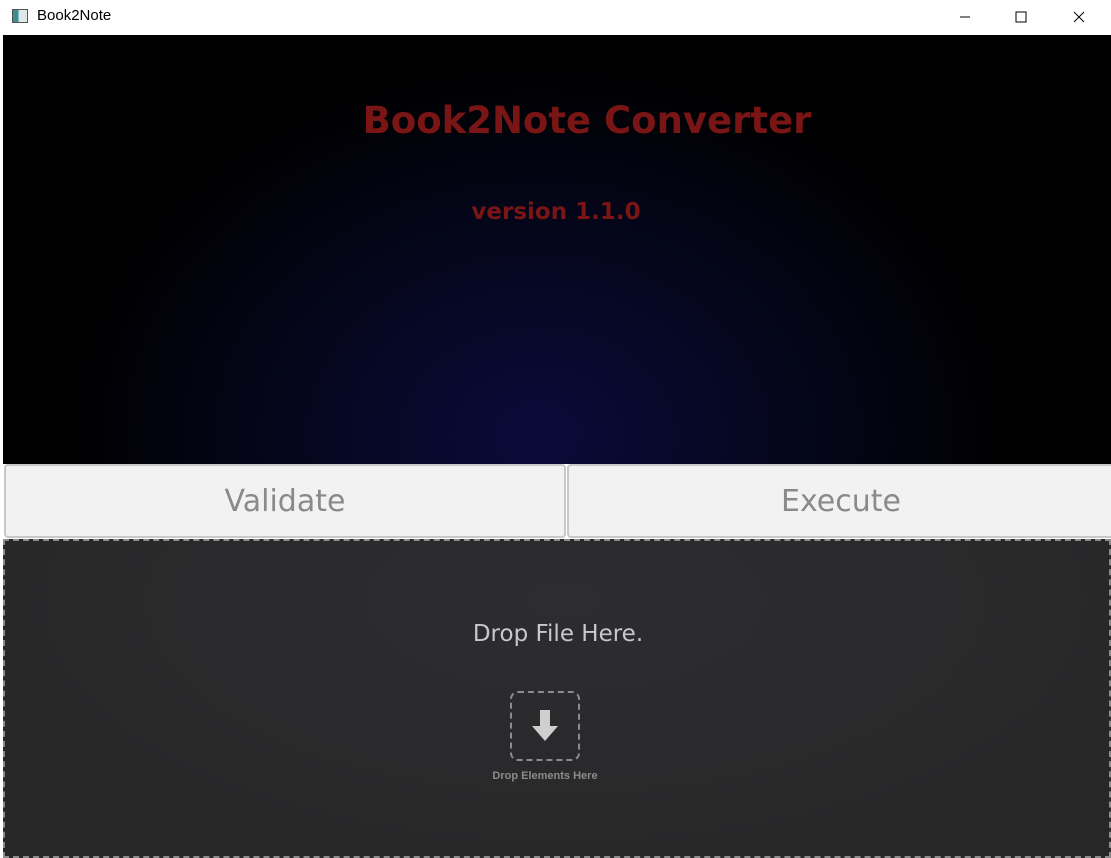 The image size is (1111, 858). Describe the element at coordinates (839, 501) in the screenshot. I see `execute-button: Execute` at that location.